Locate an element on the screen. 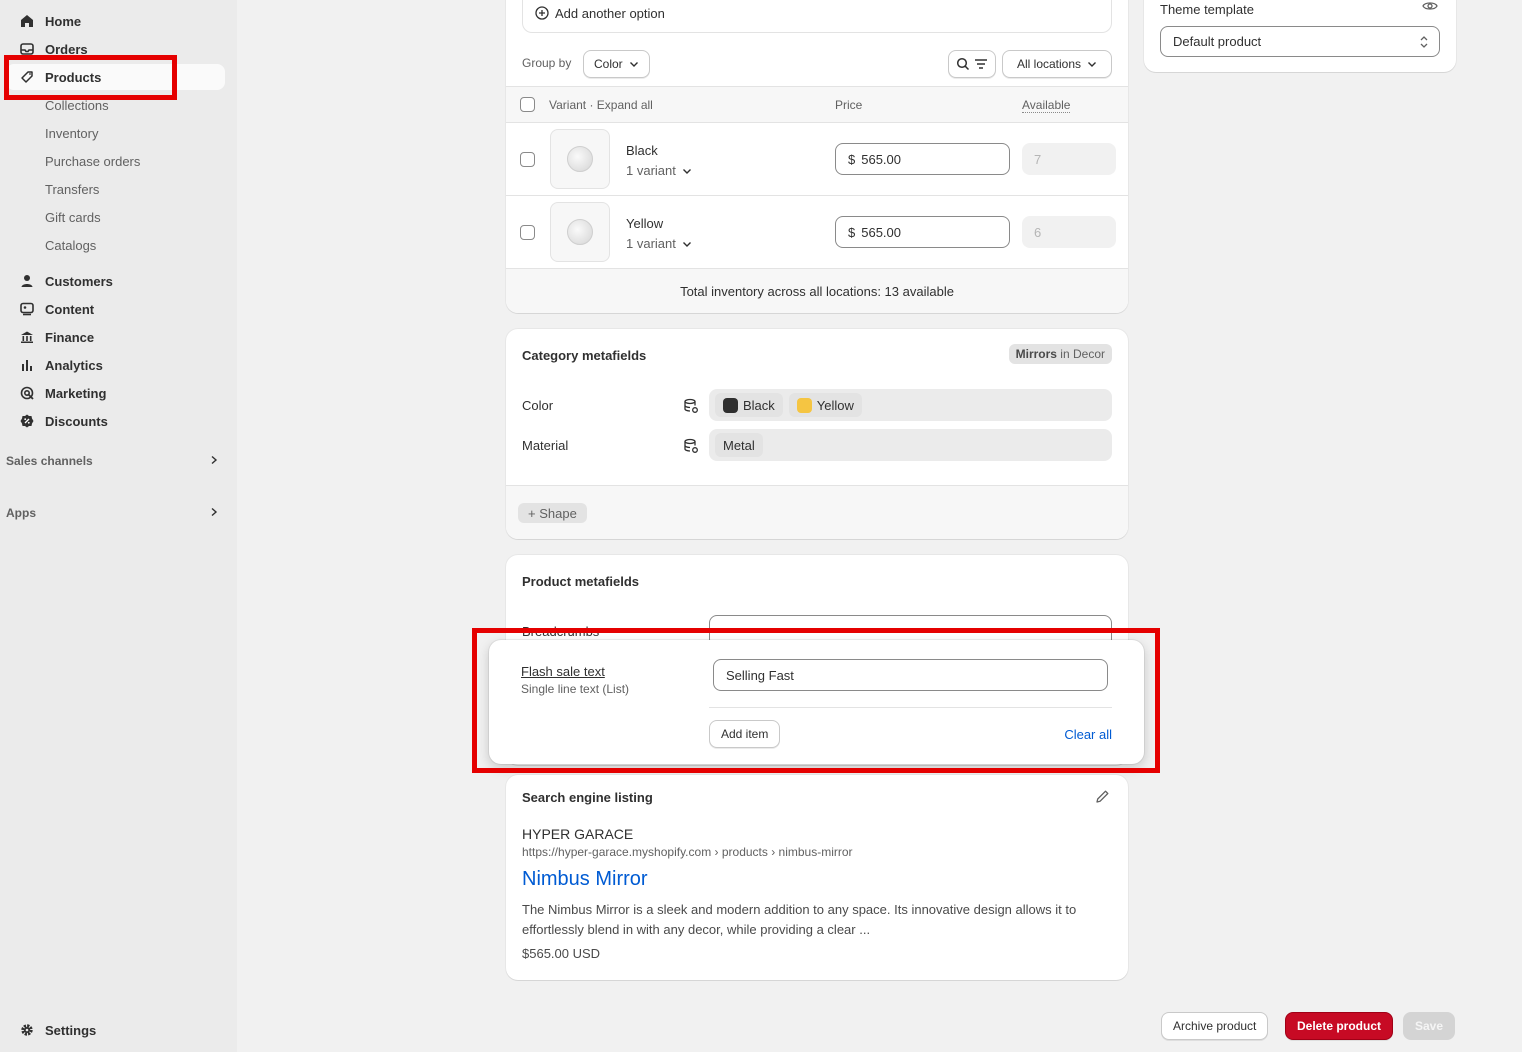 The image size is (1522, 1052). nav-discounts: Discounts is located at coordinates (115, 421).